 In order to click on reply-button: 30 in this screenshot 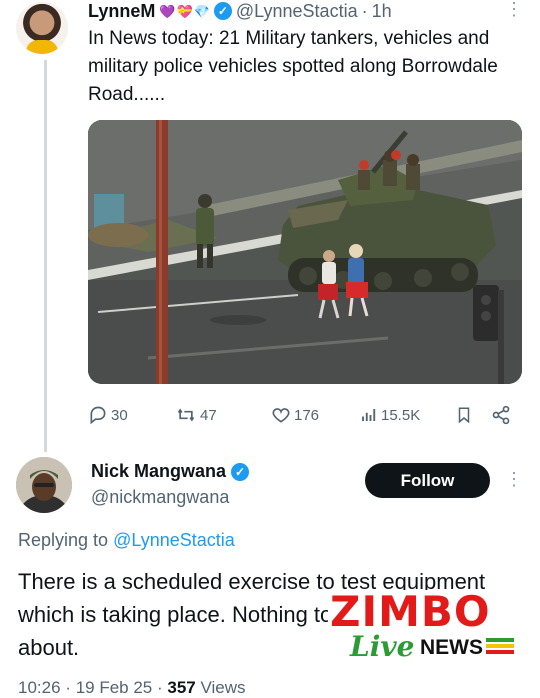, I will do `click(108, 415)`.